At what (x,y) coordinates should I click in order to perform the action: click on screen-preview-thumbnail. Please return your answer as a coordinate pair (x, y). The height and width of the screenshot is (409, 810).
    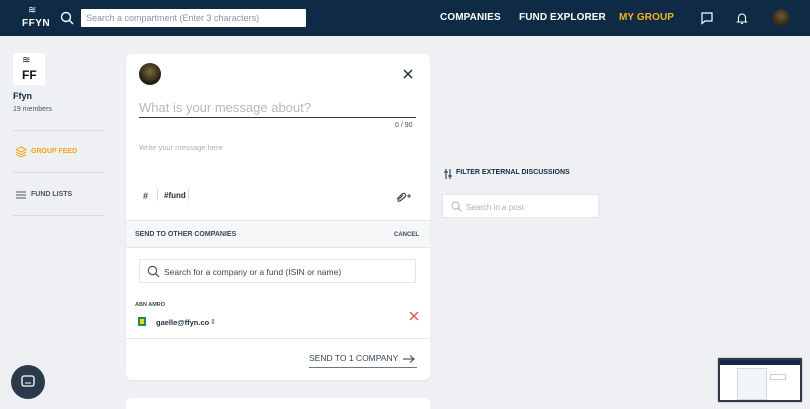
    Looking at the image, I should click on (760, 380).